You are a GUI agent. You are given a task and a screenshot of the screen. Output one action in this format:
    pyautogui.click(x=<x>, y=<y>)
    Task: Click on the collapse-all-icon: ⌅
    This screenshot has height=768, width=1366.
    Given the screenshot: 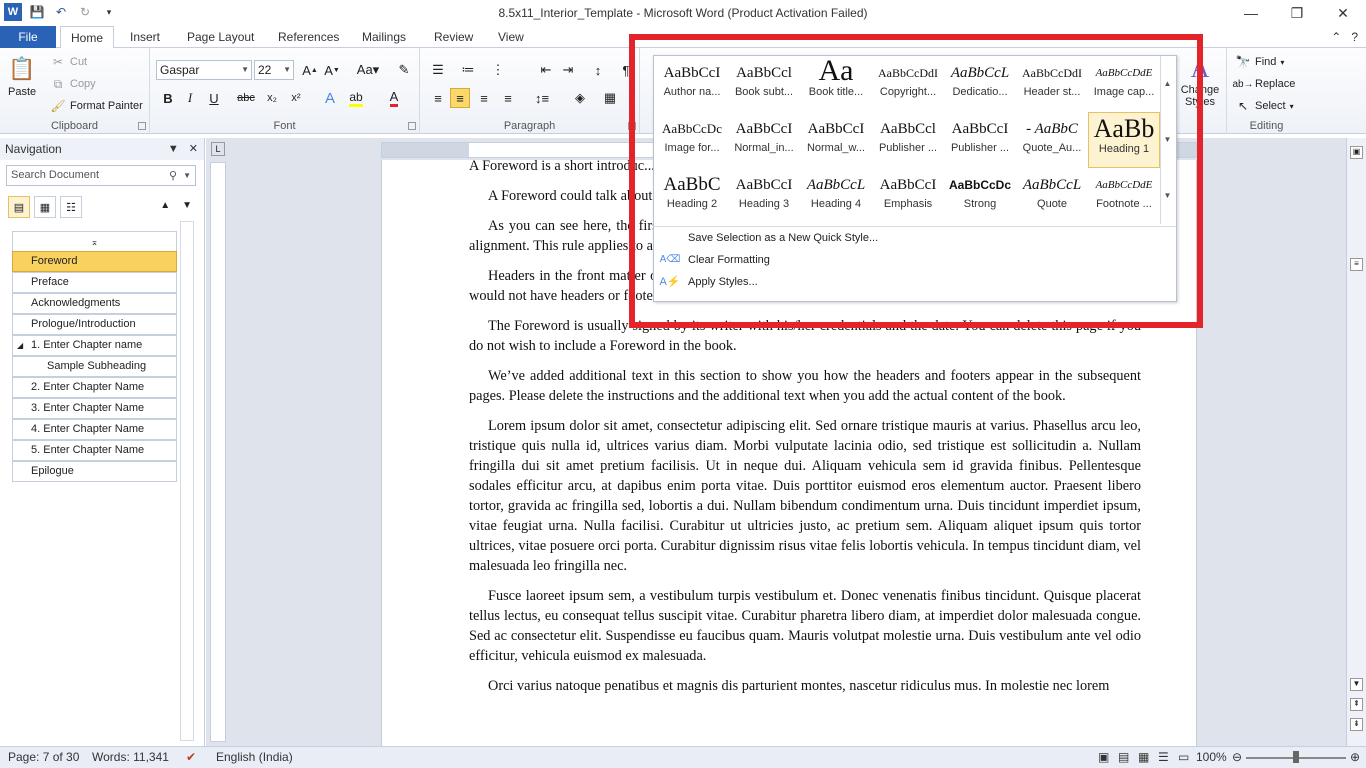 What is the action you would take?
    pyautogui.click(x=94, y=241)
    